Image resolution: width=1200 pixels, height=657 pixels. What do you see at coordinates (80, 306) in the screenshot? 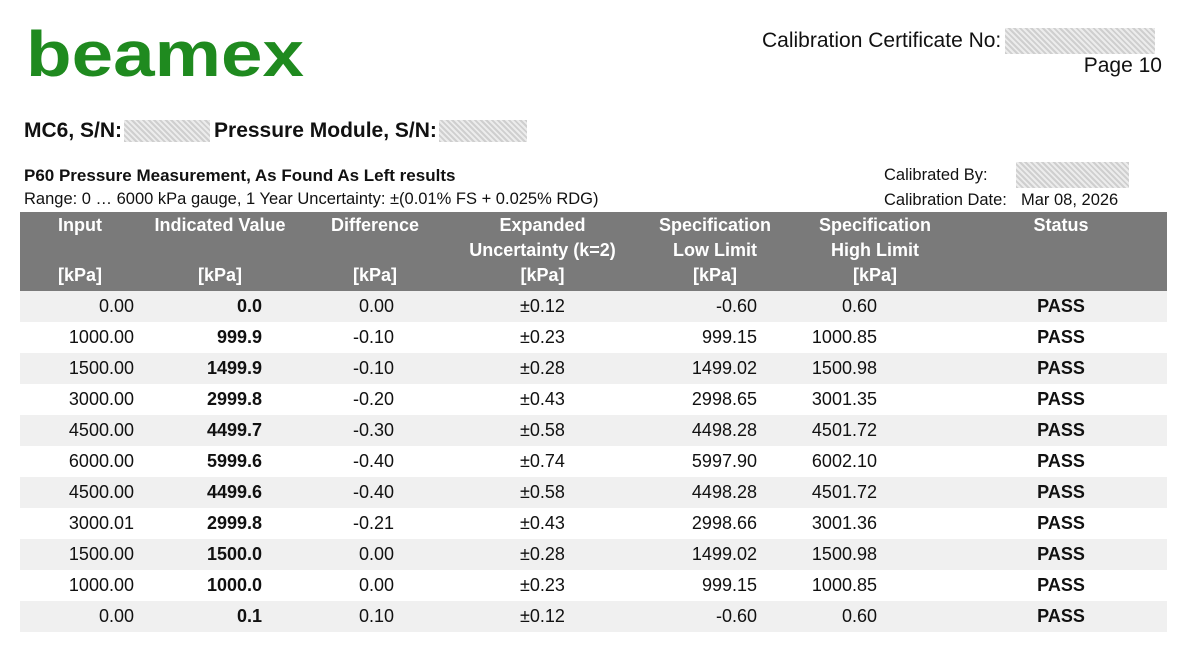
I see `input-cell: 0.00` at bounding box center [80, 306].